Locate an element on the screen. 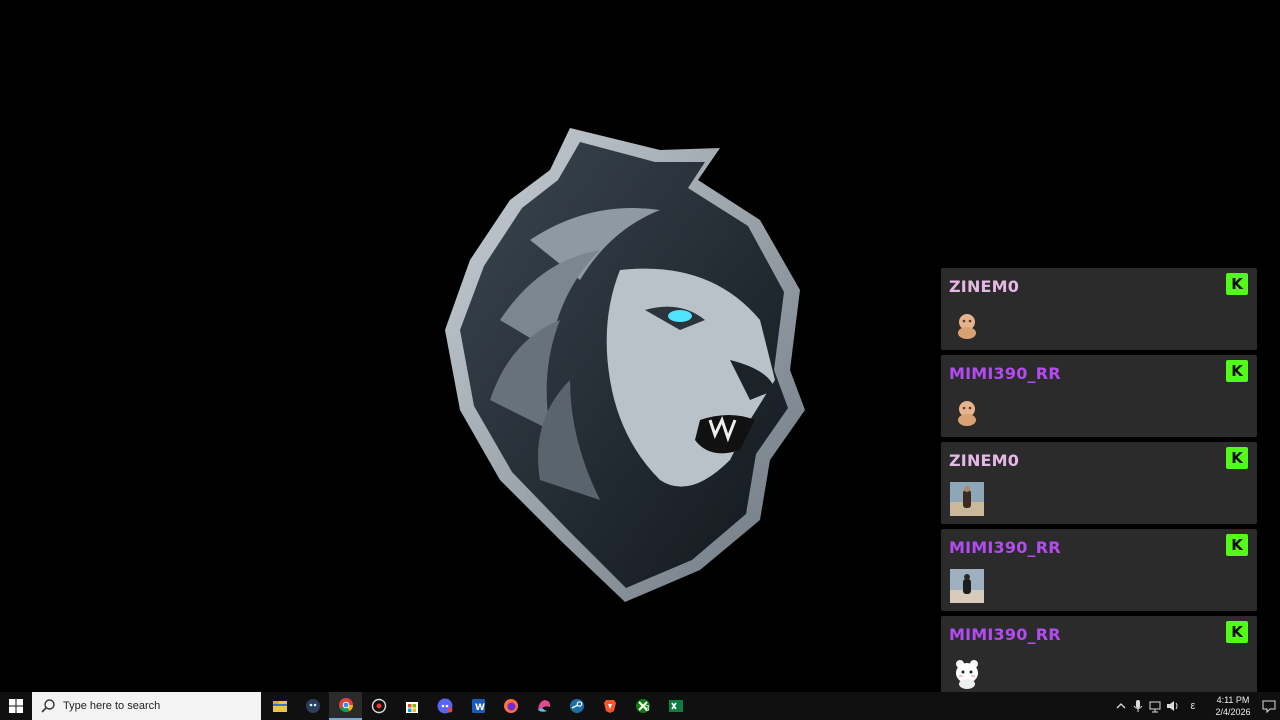  clock-date: 2/4/2026 is located at coordinates (1233, 712).